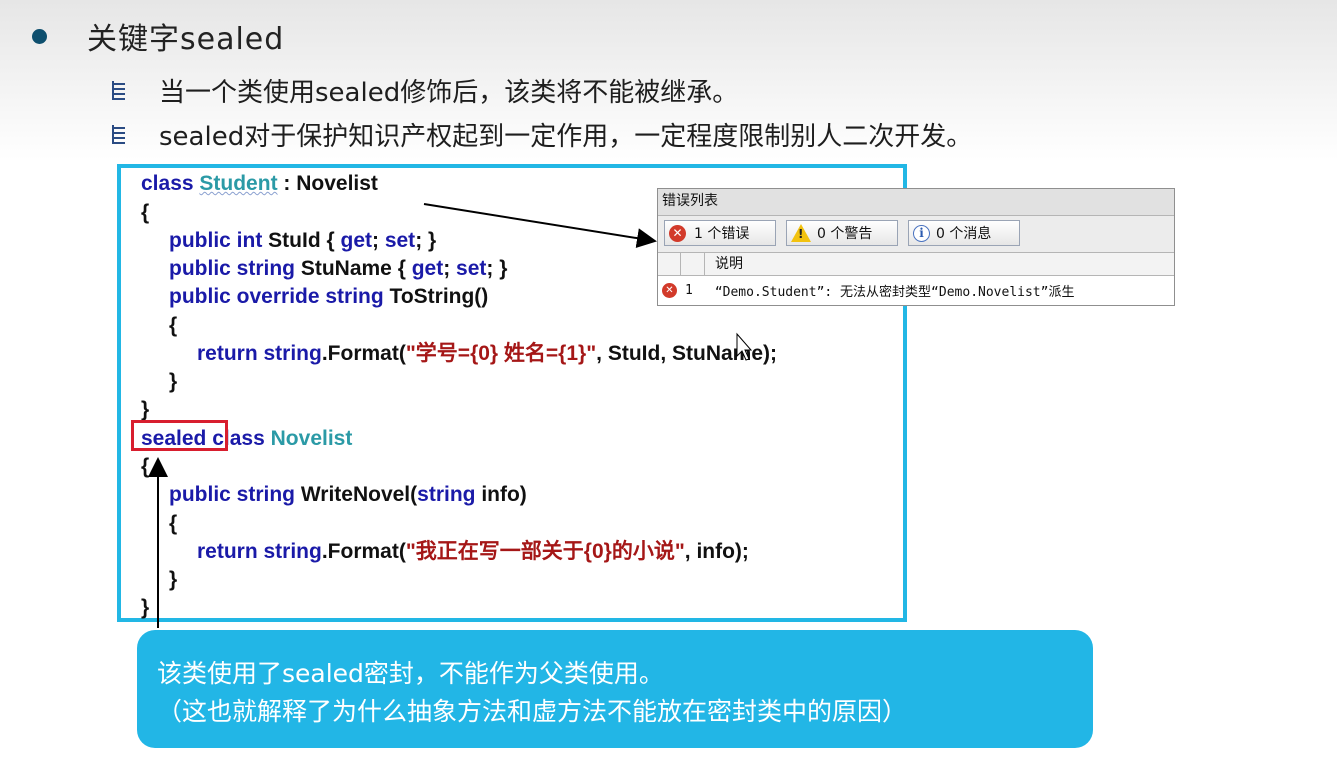 The image size is (1337, 768). What do you see at coordinates (540, 226) in the screenshot?
I see `arrow-to-error-list` at bounding box center [540, 226].